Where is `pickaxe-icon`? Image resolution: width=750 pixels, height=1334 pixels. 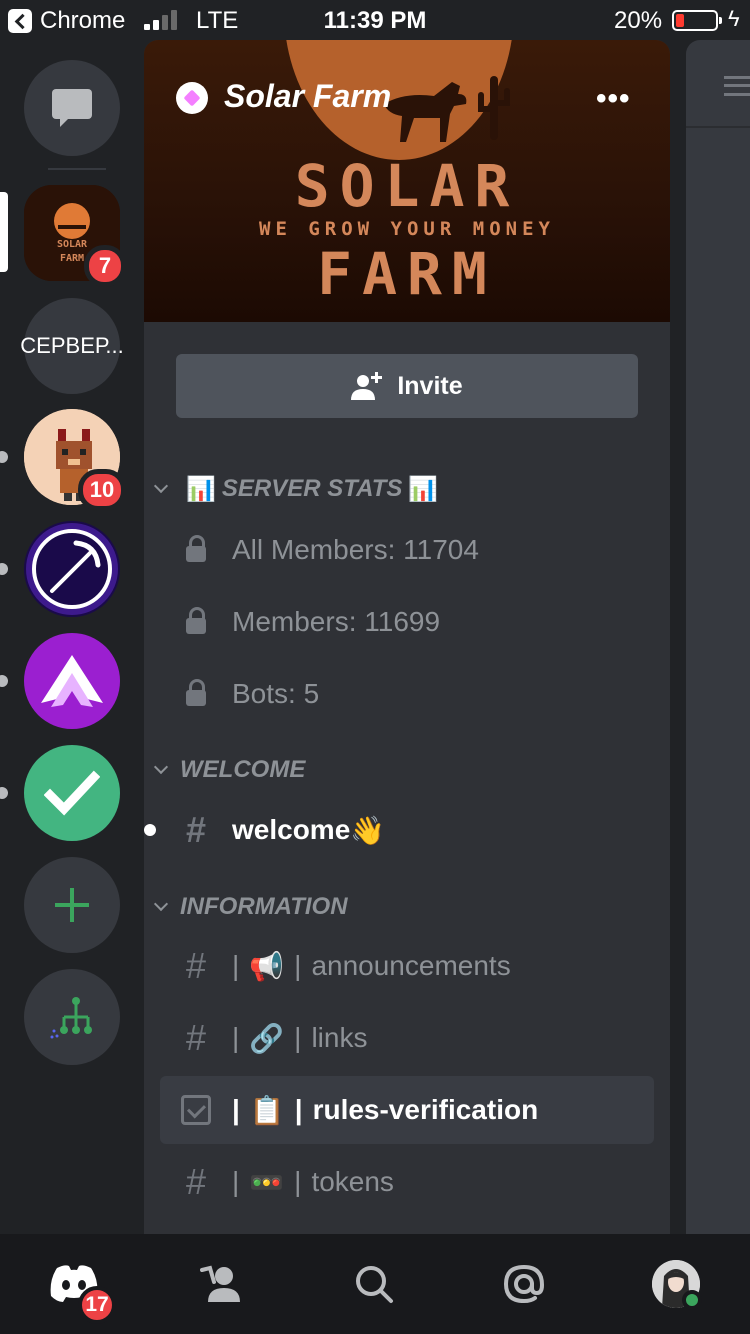 pickaxe-icon is located at coordinates (72, 569).